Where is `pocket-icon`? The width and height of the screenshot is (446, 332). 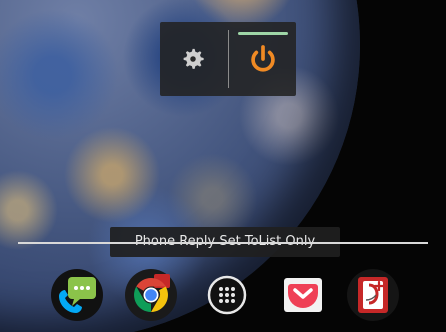 pocket-icon is located at coordinates (303, 295).